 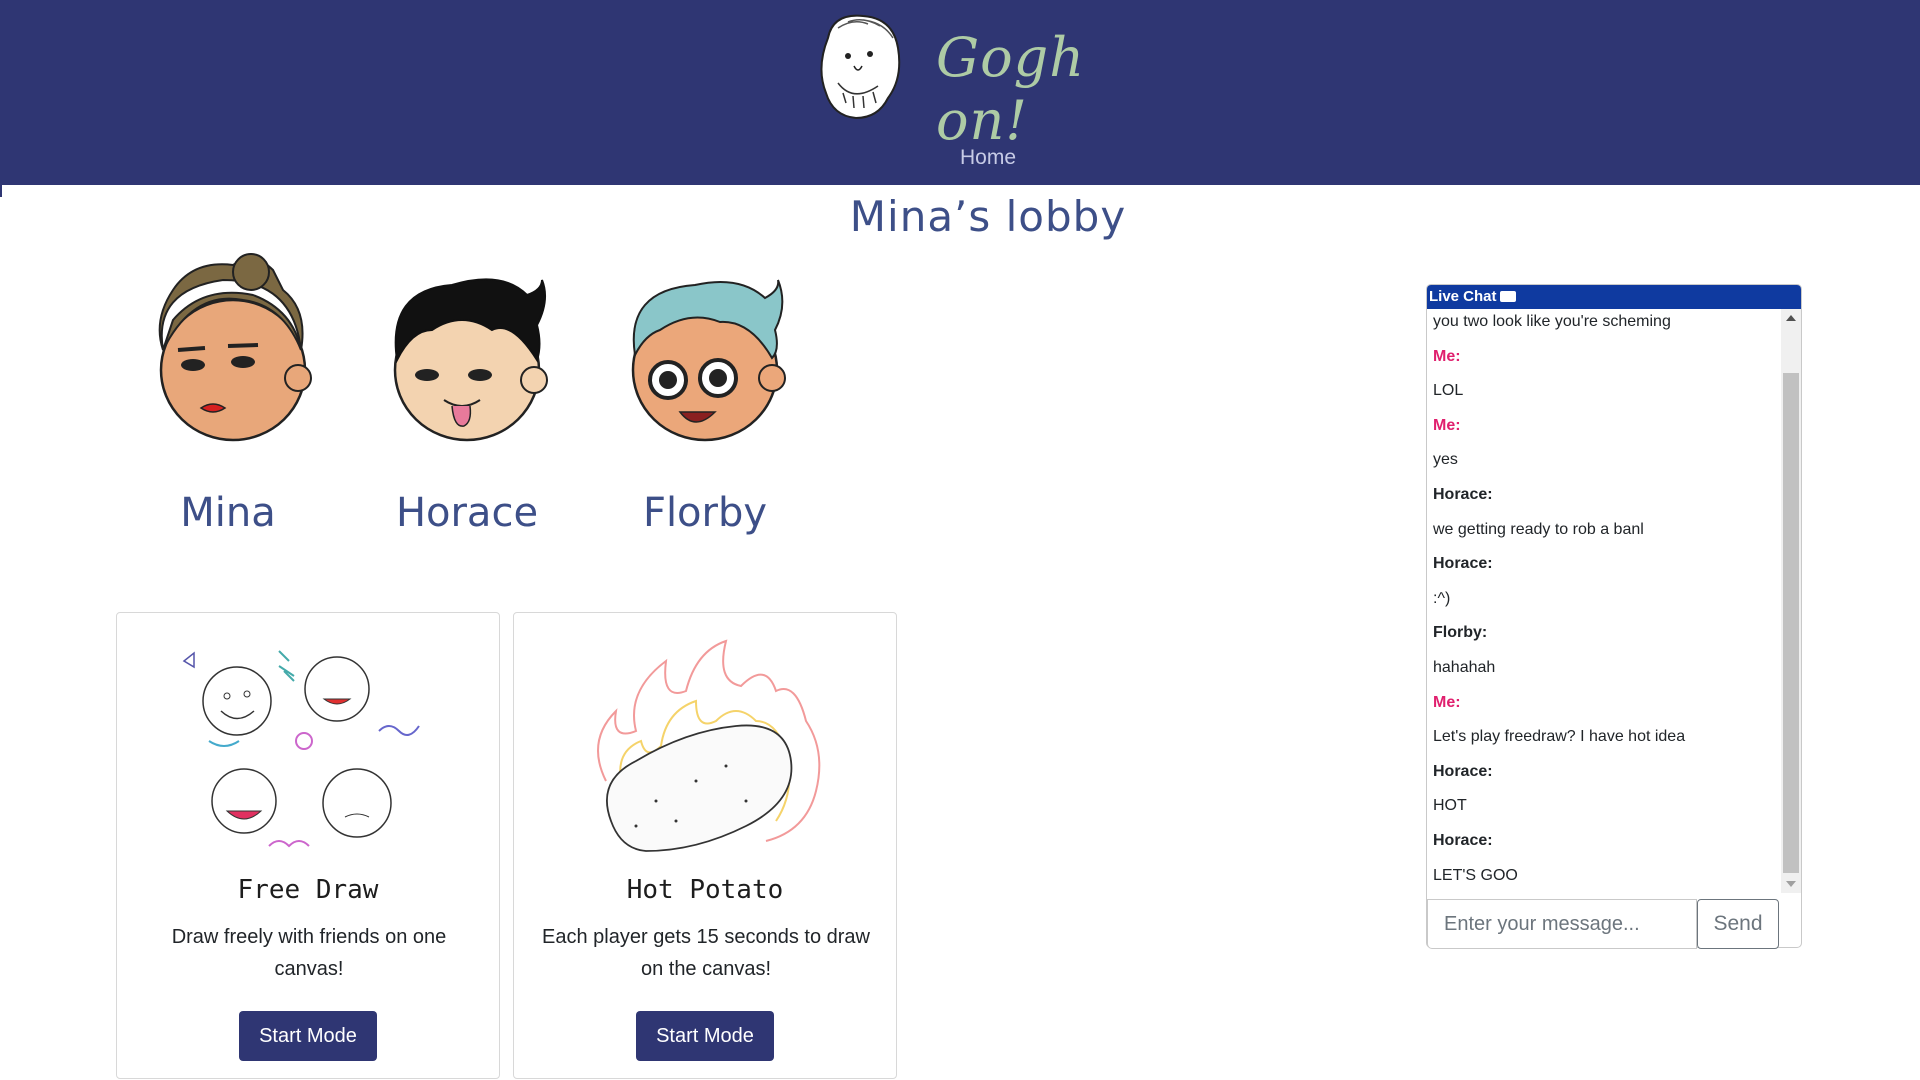 I want to click on chat-message-text: yes, so click(x=1445, y=460).